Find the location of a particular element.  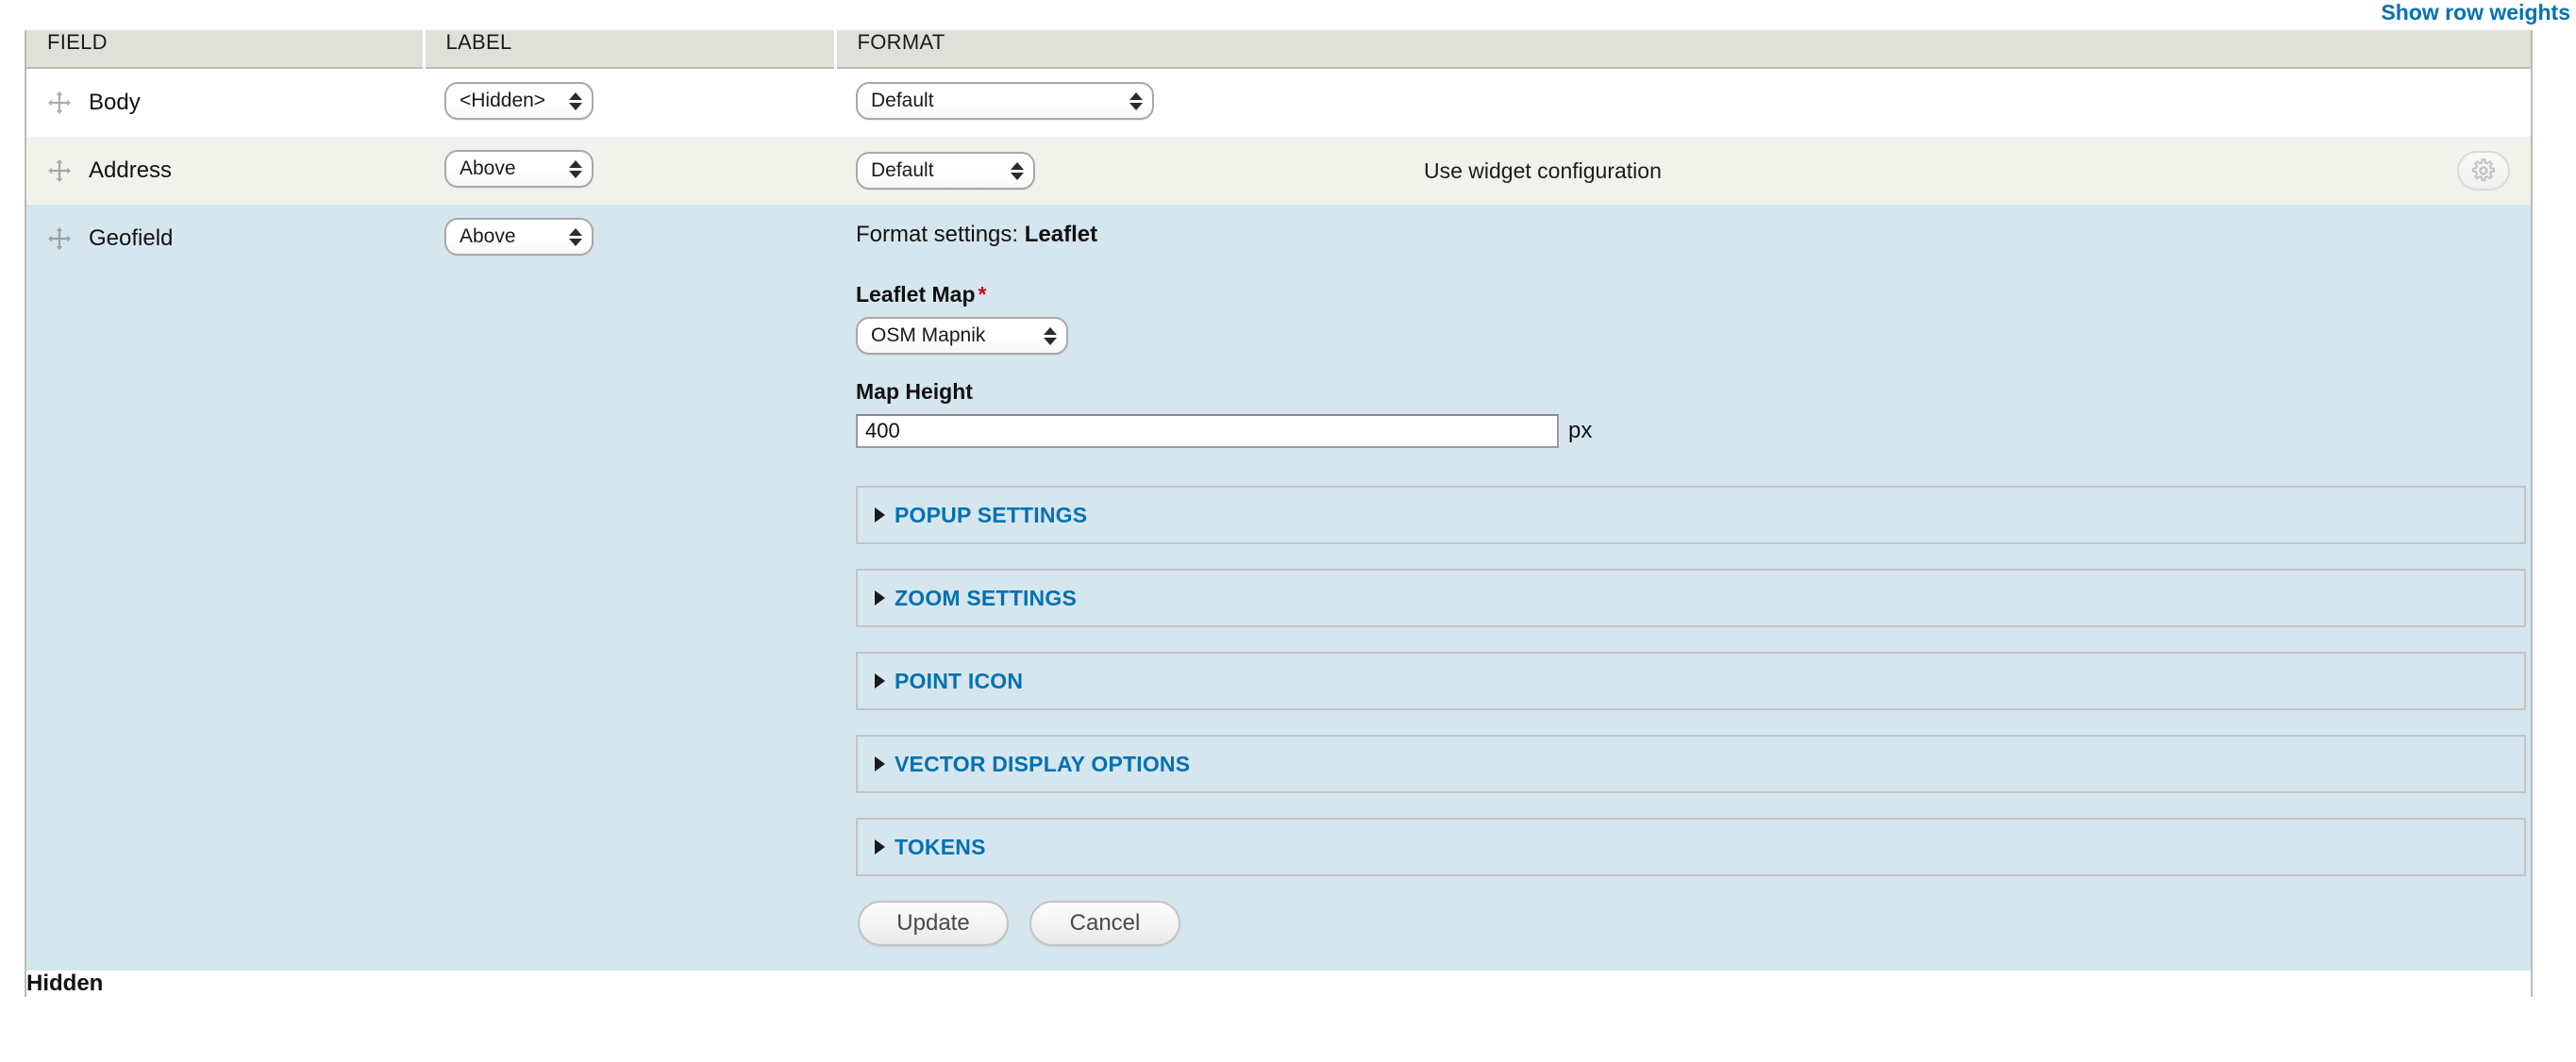

map-height-unit: px is located at coordinates (1580, 430).